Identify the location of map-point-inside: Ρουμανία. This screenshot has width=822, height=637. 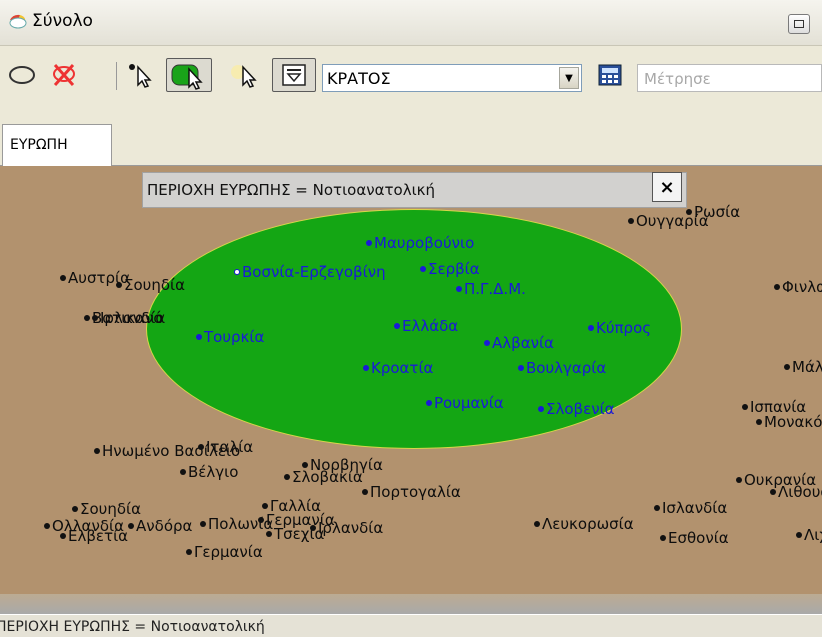
(465, 403).